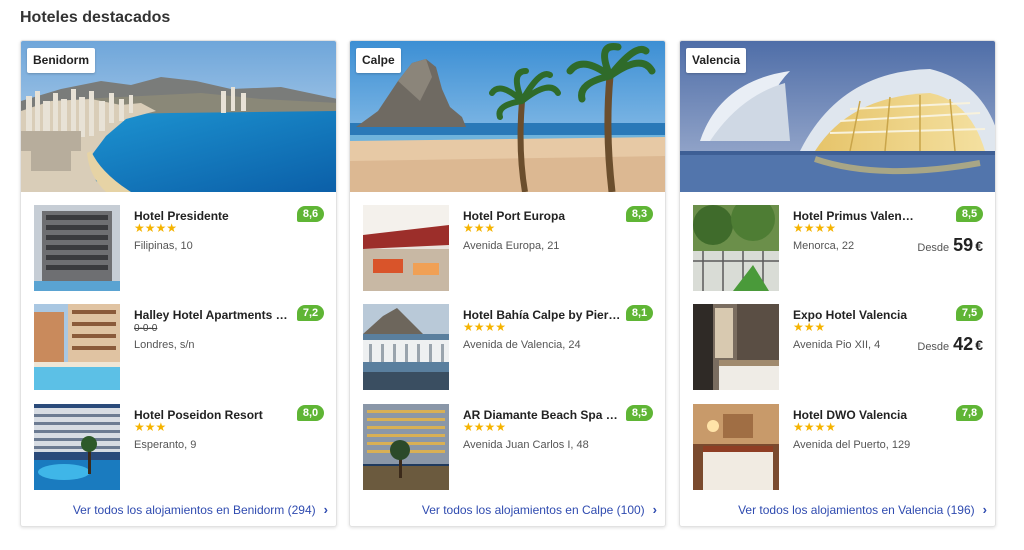 This screenshot has width=1024, height=550. What do you see at coordinates (165, 445) in the screenshot?
I see `hotel-address: Esperanto, 9` at bounding box center [165, 445].